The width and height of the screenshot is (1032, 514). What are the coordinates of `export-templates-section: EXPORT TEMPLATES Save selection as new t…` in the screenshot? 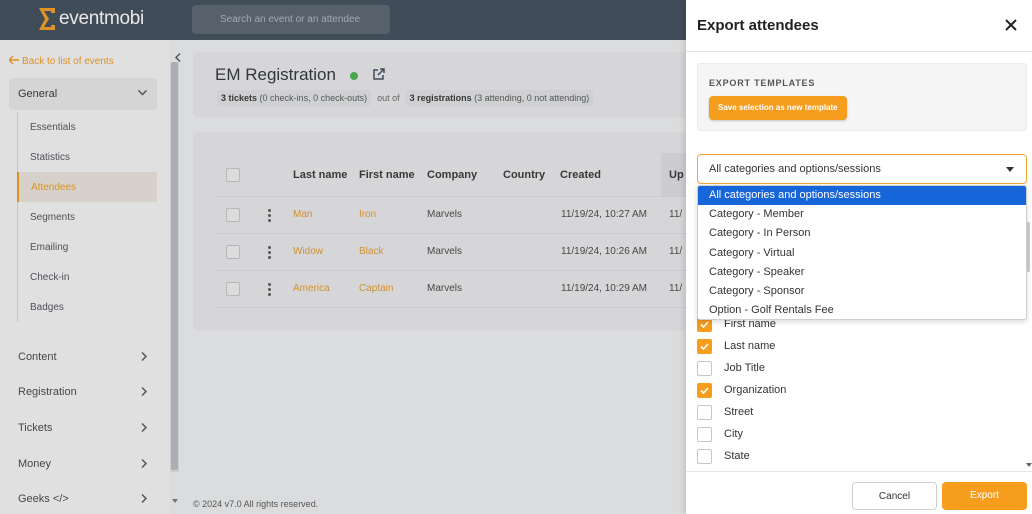 It's located at (862, 97).